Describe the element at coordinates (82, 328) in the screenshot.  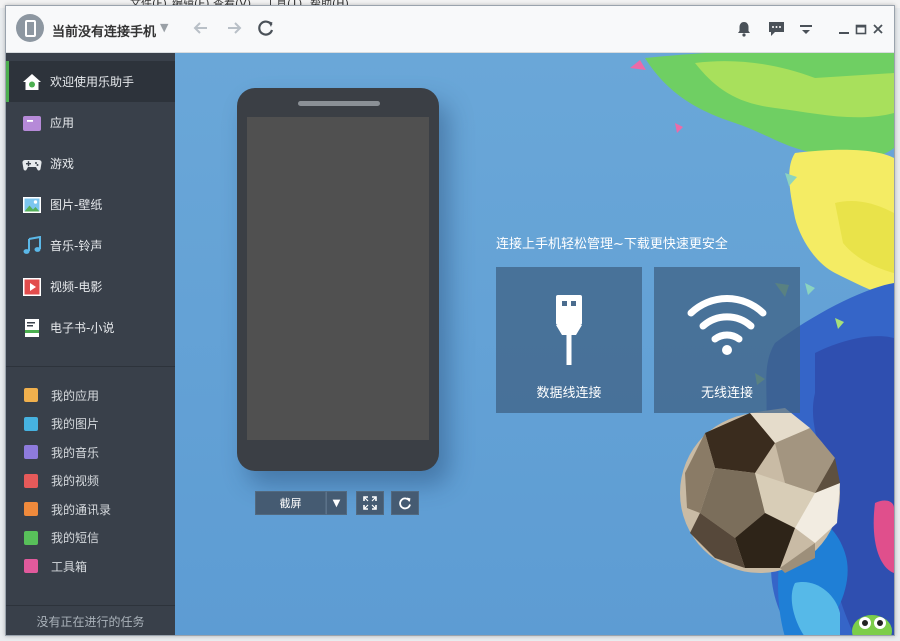
I see `sidebar-item-label: 电子书-小说` at that location.